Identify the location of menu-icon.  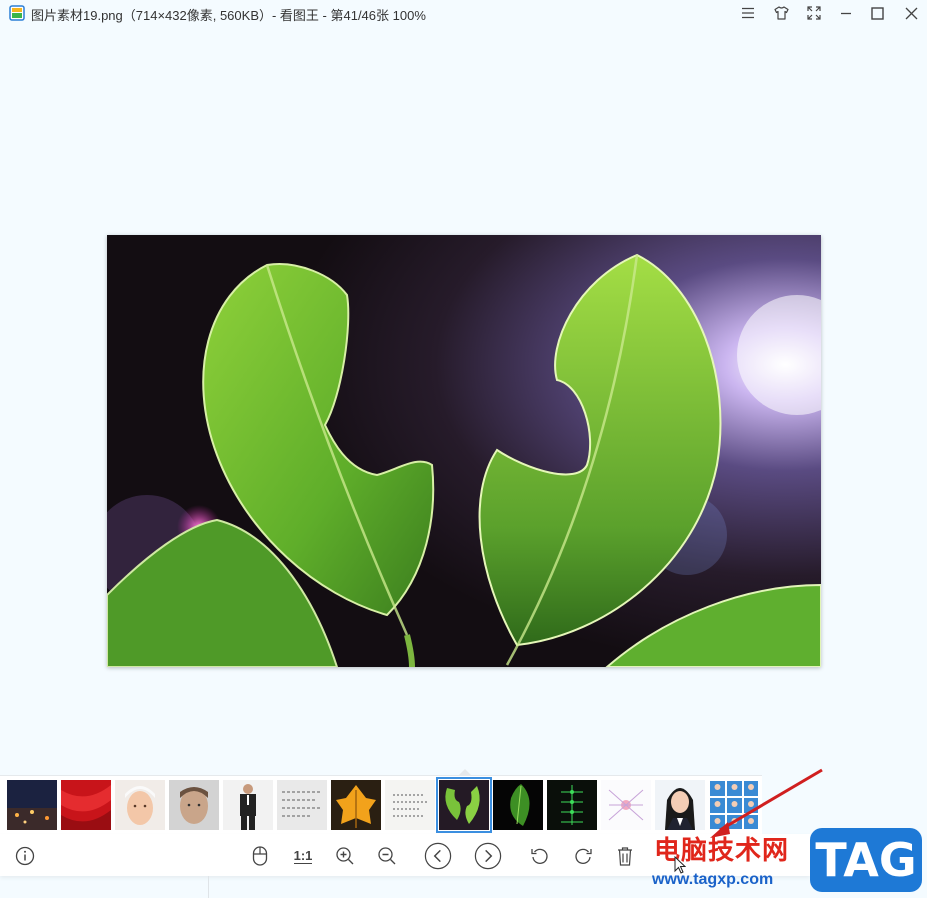
(748, 13).